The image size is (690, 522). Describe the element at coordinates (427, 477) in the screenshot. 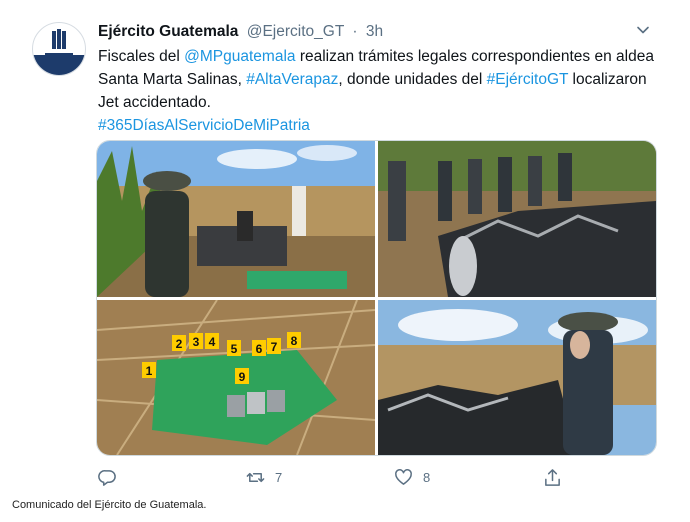

I see `like-count: 8` at that location.